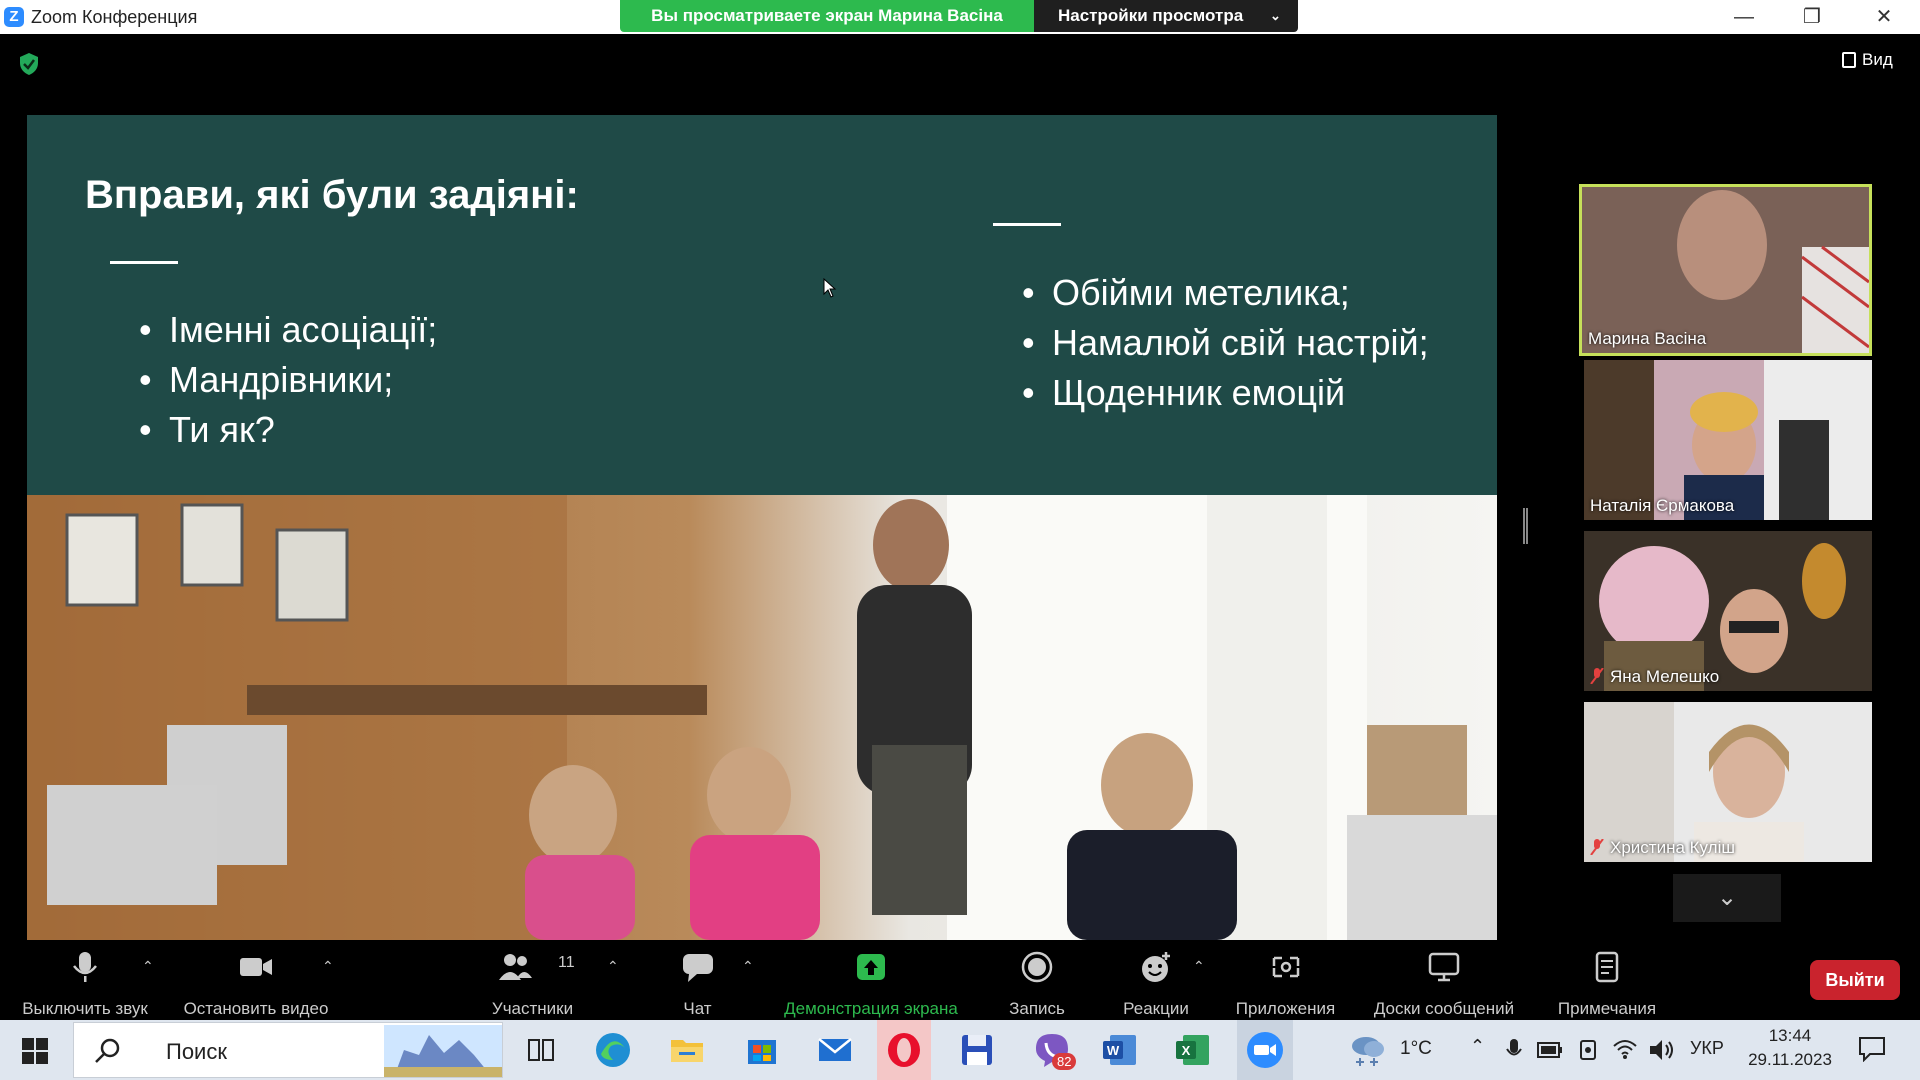 This screenshot has height=1080, width=1920. I want to click on security-shield-icon, so click(29, 64).